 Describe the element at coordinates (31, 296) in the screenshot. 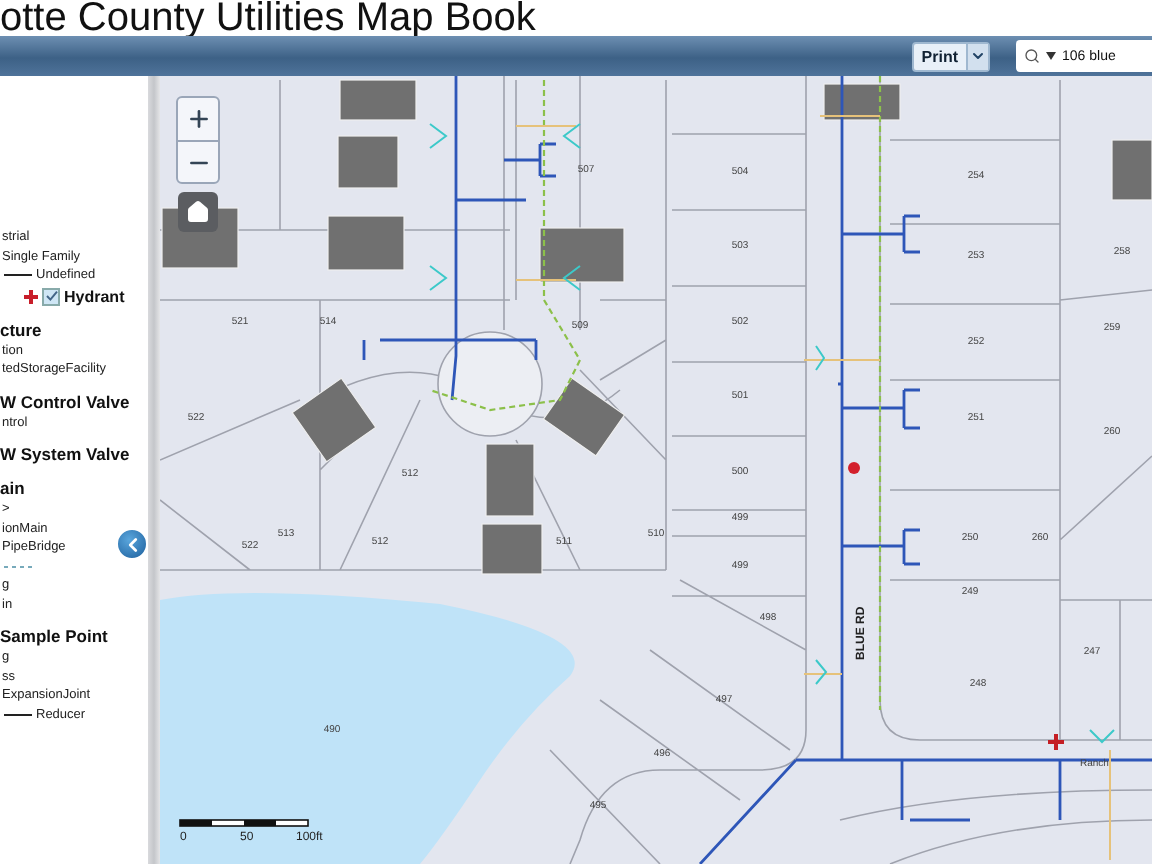

I see `hydrant-cross-icon` at that location.